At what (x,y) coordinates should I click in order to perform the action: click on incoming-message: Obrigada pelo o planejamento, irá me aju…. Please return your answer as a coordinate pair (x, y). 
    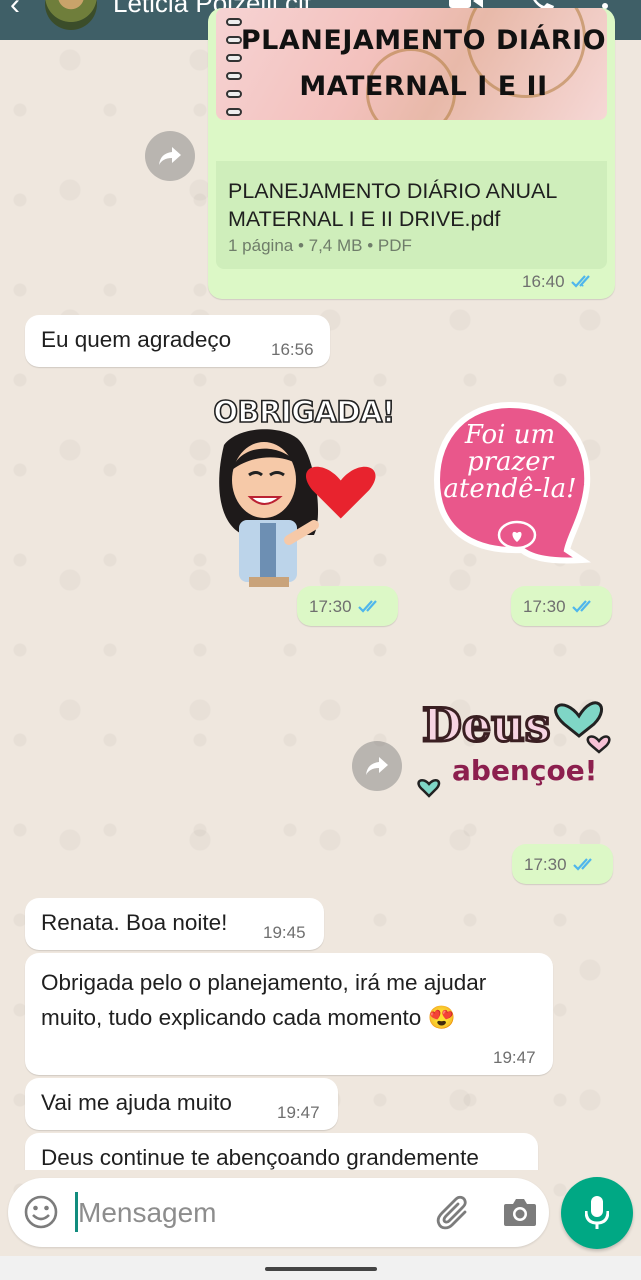
    Looking at the image, I should click on (289, 1014).